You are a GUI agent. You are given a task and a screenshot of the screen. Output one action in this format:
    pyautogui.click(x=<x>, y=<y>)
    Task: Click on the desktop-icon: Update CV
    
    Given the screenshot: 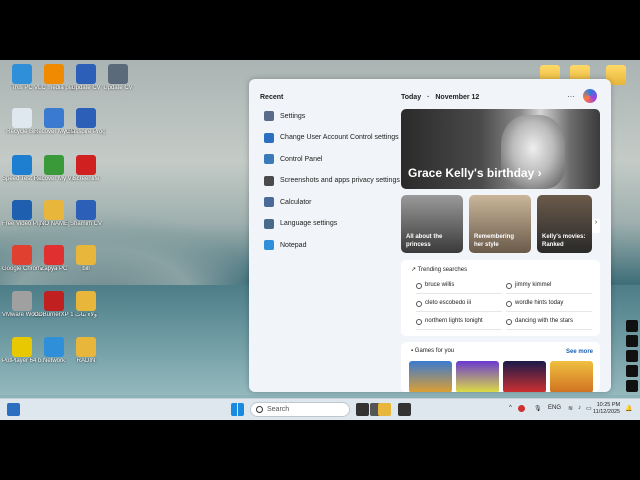 What is the action you would take?
    pyautogui.click(x=118, y=78)
    